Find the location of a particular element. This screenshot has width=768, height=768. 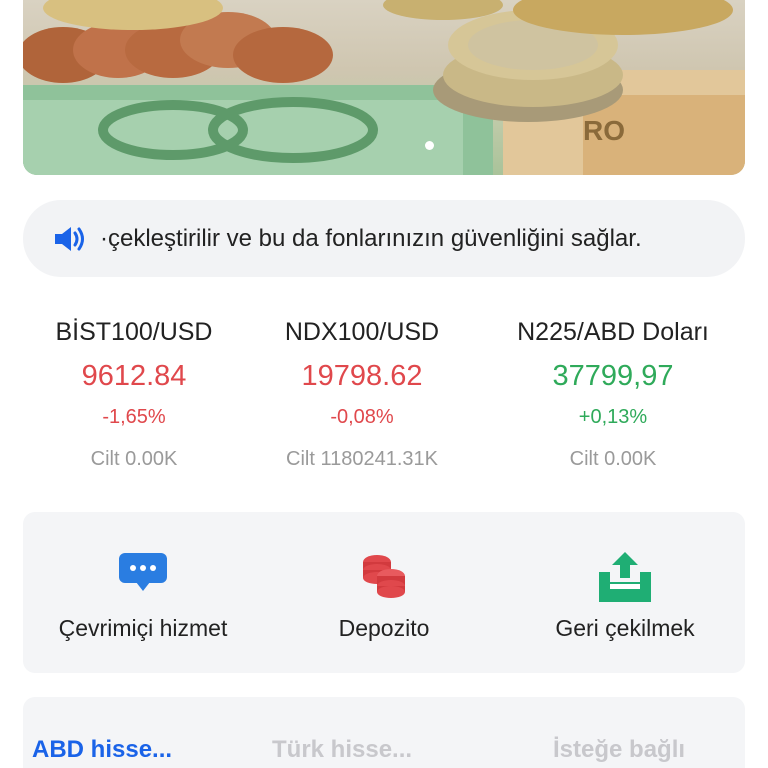

index-name: NDX100/USD is located at coordinates (362, 332).